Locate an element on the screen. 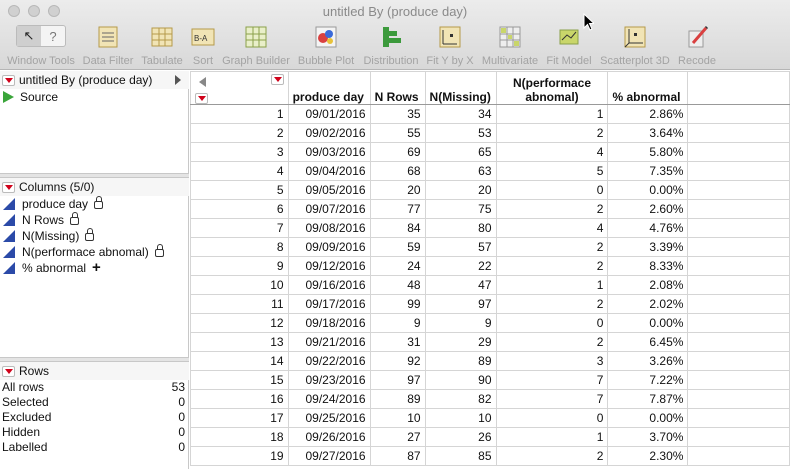 The image size is (790, 469). row-number: 2 is located at coordinates (239, 133).